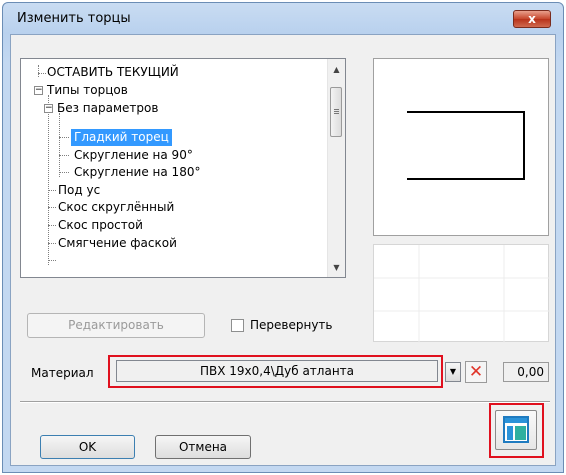  I want to click on tree-item-keep-current: ОСТАВИТЬ ТЕКУЩИЙ, so click(113, 72).